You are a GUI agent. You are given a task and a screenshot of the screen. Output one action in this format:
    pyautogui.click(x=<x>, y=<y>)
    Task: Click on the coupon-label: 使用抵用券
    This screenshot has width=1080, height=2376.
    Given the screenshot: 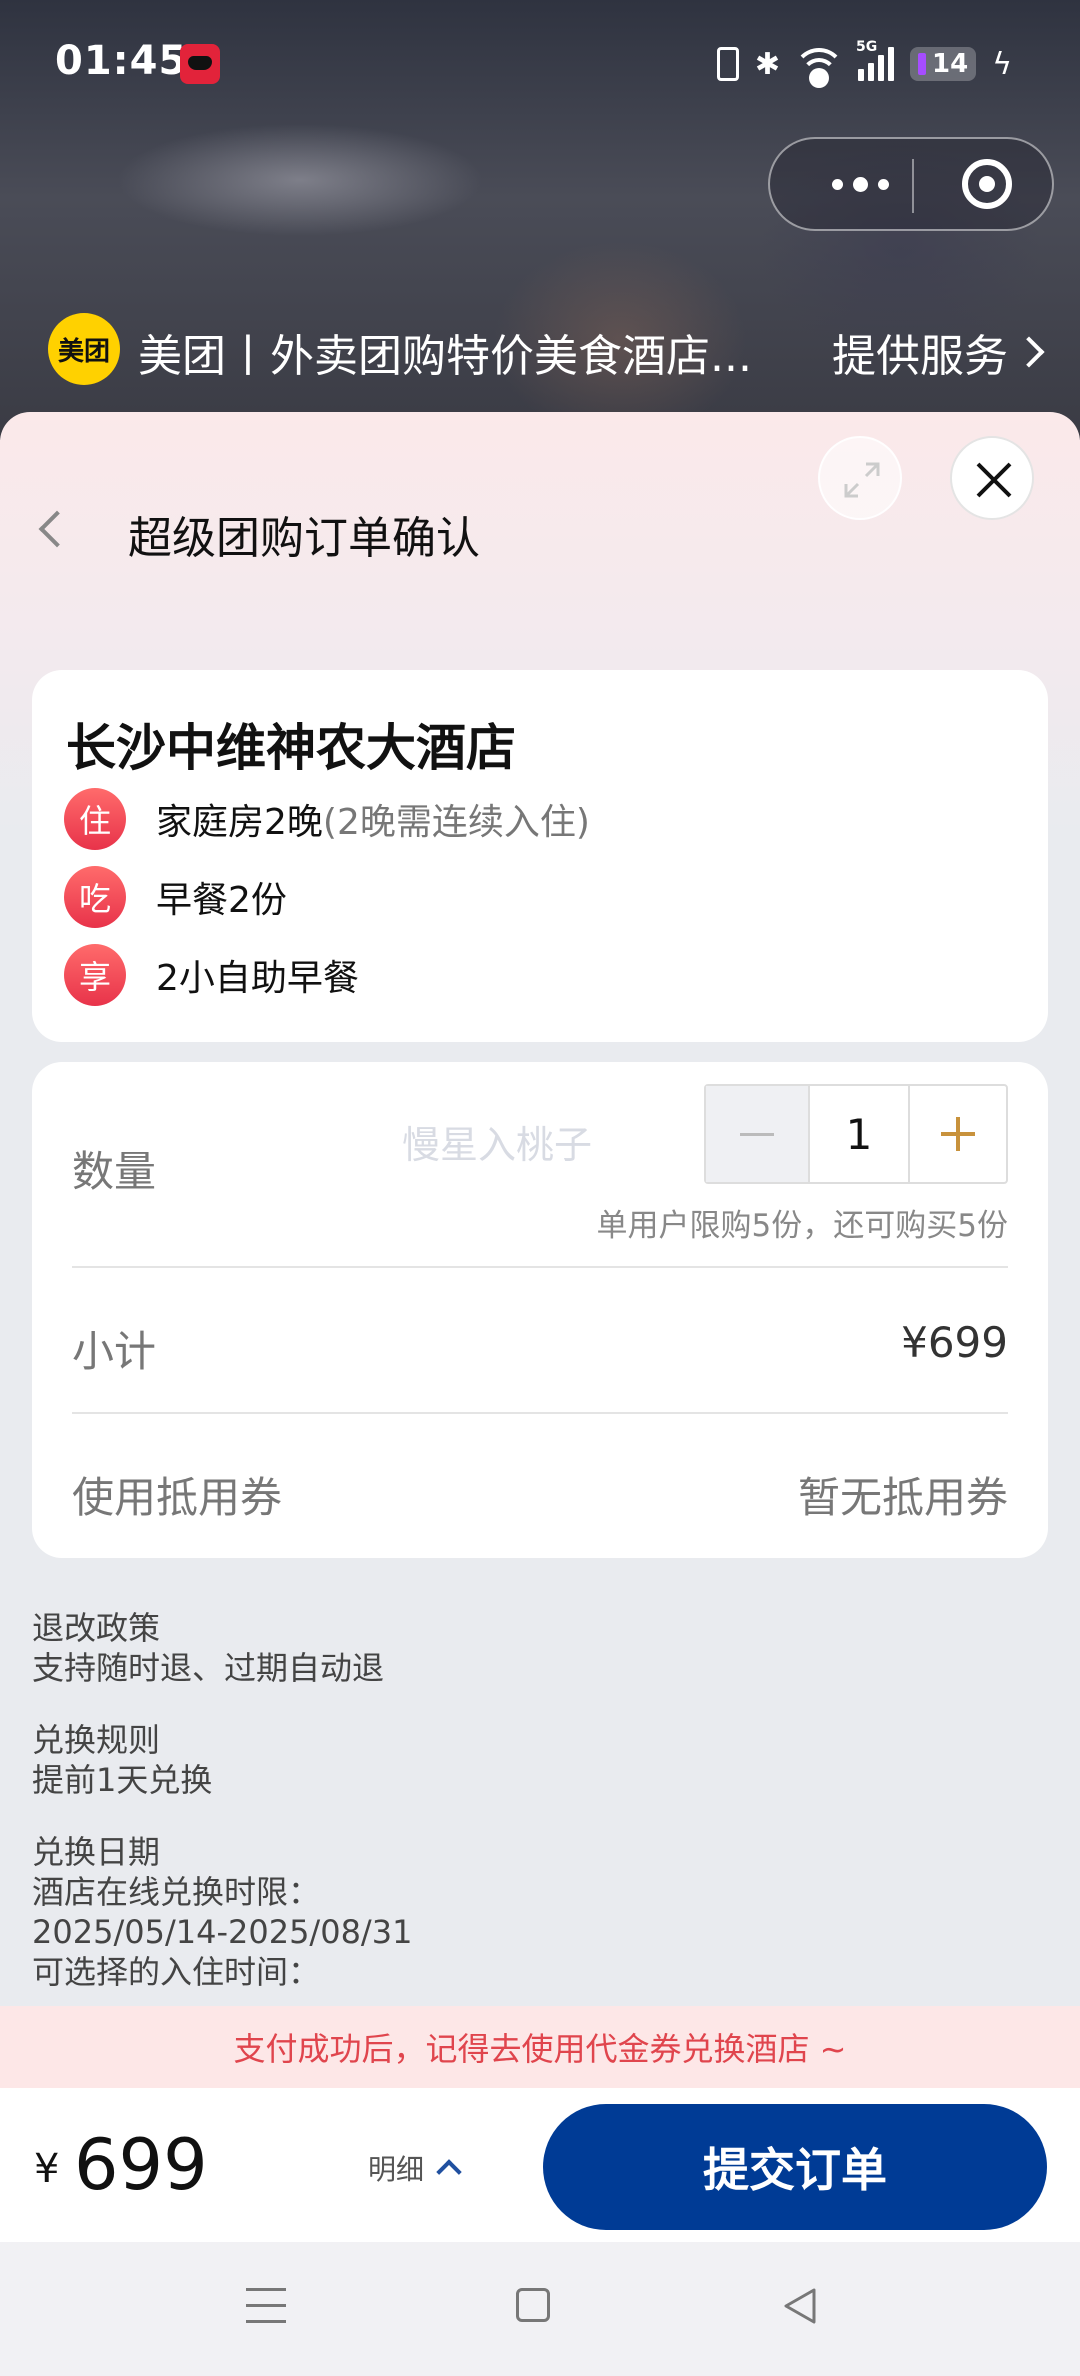 What is the action you would take?
    pyautogui.click(x=177, y=1494)
    